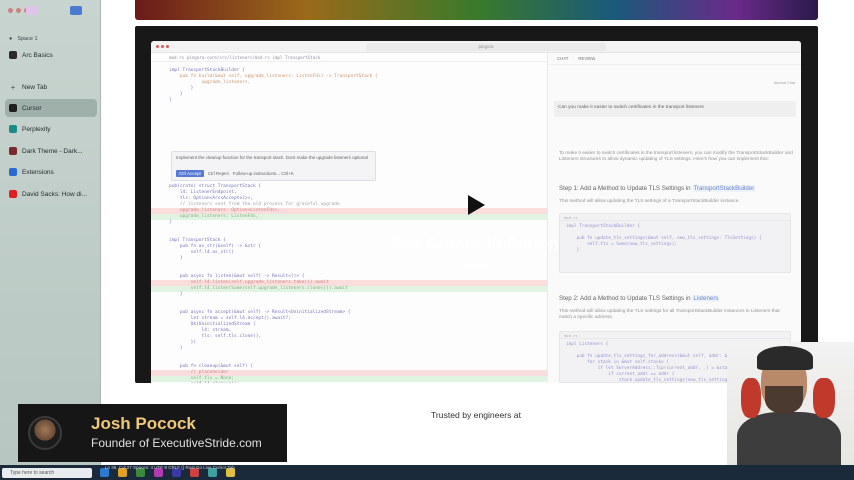 Image resolution: width=854 pixels, height=480 pixels. I want to click on taskbar-search: Type here to search, so click(47, 473).